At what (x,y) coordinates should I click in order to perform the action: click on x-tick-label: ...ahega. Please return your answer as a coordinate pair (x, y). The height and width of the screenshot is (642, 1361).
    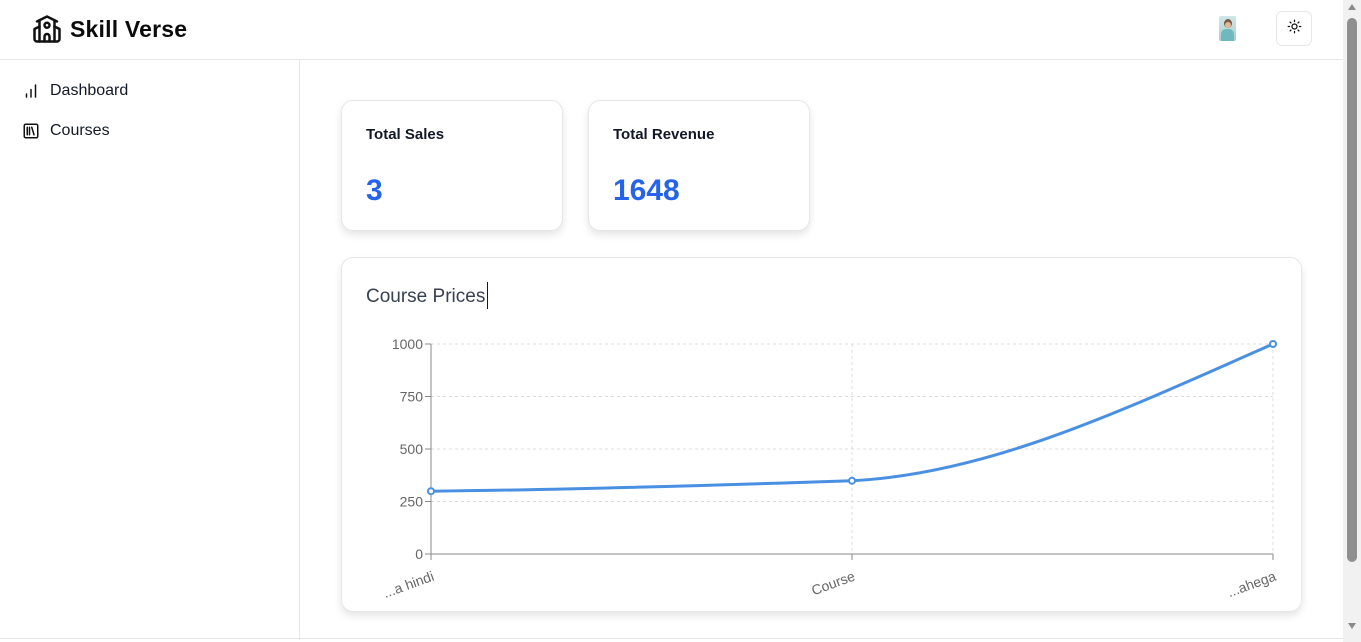
    Looking at the image, I should click on (1251, 584).